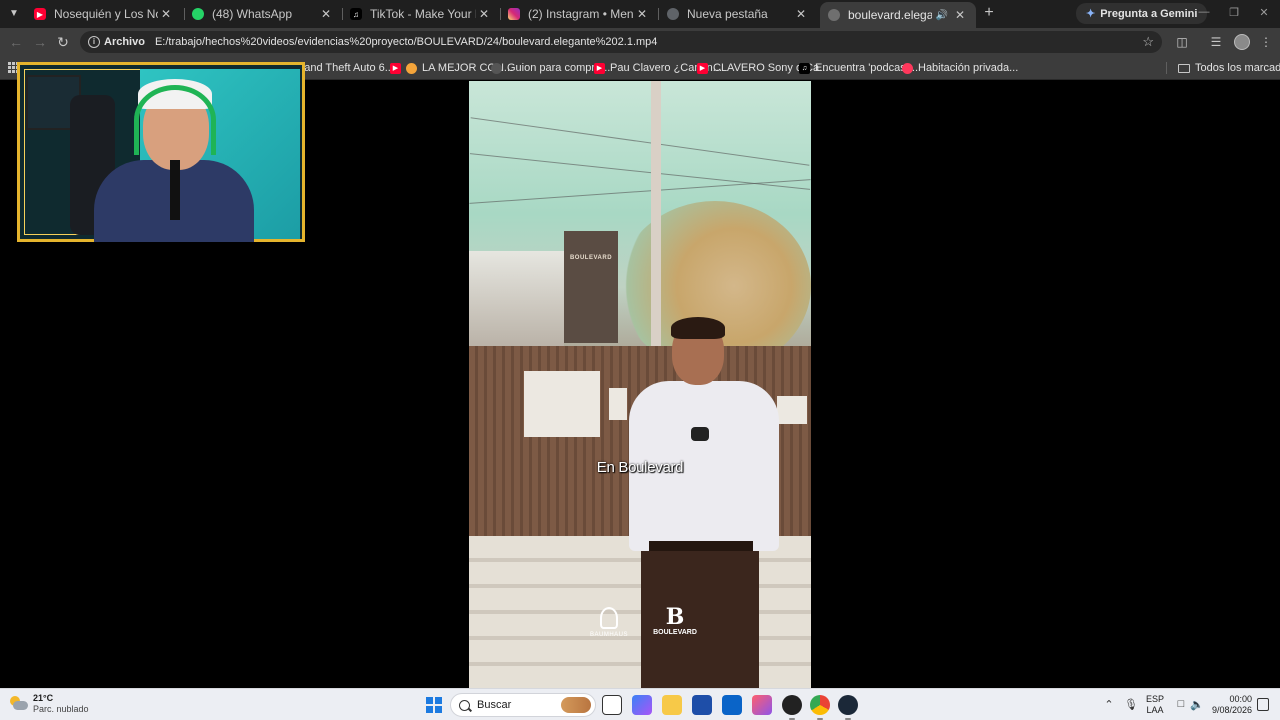 The image size is (1280, 720). What do you see at coordinates (1242, 42) in the screenshot?
I see `profile-avatar` at bounding box center [1242, 42].